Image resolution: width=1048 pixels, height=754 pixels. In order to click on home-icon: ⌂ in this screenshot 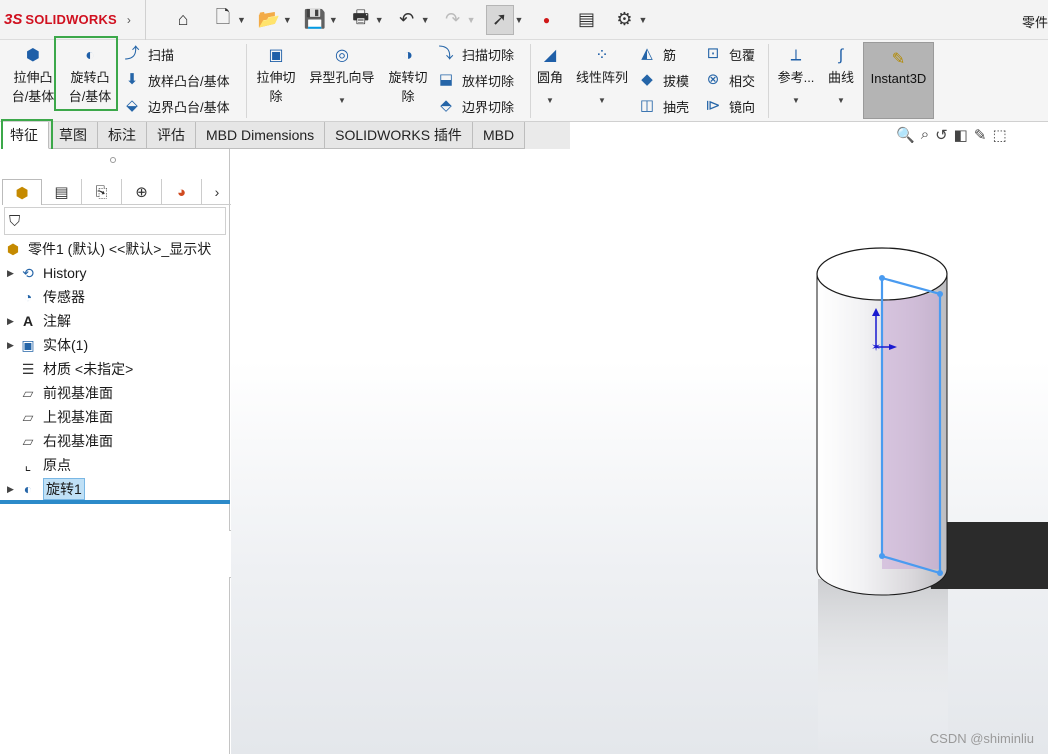, I will do `click(183, 20)`.